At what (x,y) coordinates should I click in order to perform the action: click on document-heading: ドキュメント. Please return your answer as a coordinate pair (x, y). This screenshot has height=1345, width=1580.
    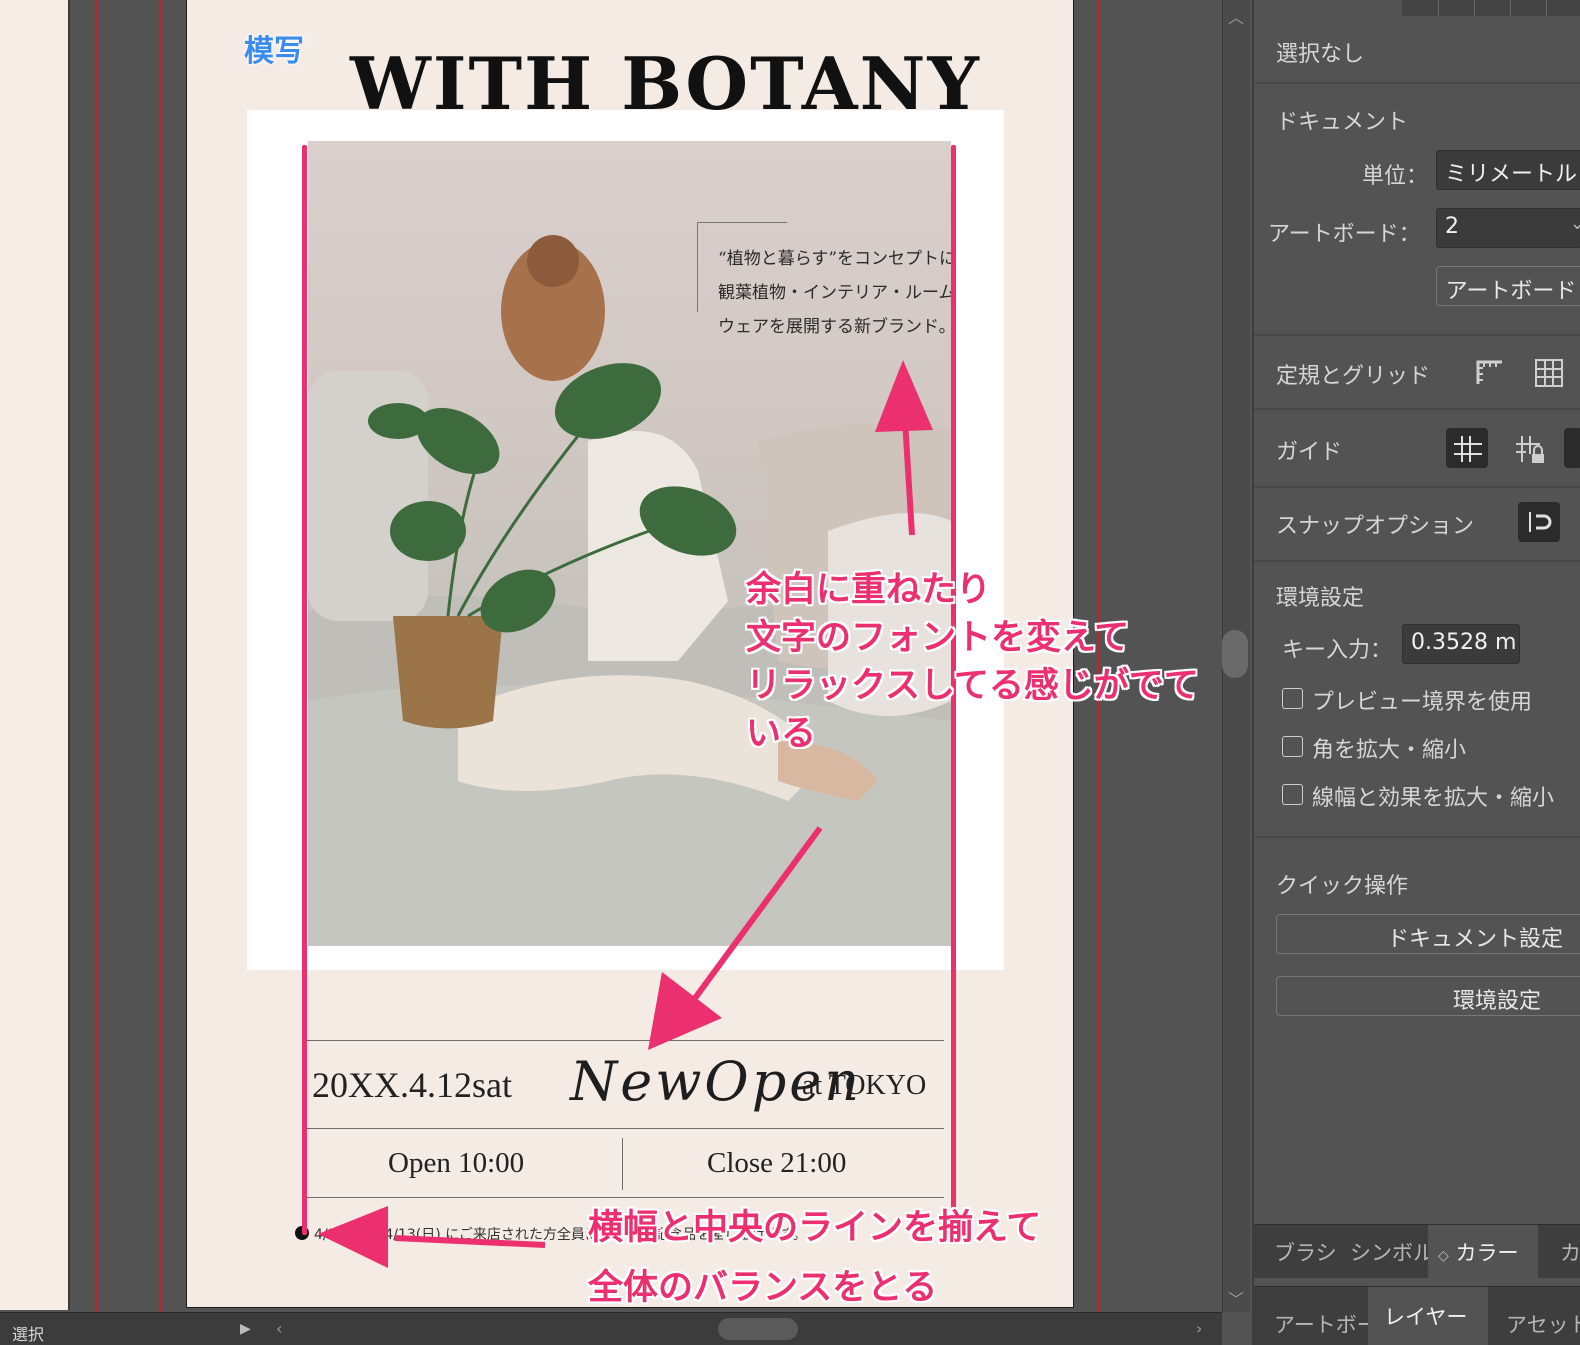
    Looking at the image, I should click on (1342, 122).